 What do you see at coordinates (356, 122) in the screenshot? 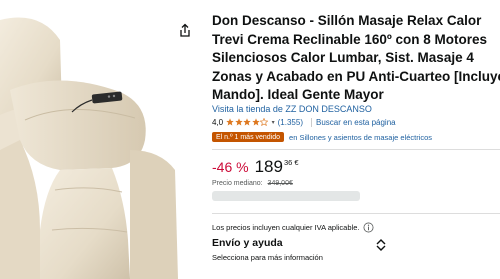
I see `search-page-link: Buscar en esta página` at bounding box center [356, 122].